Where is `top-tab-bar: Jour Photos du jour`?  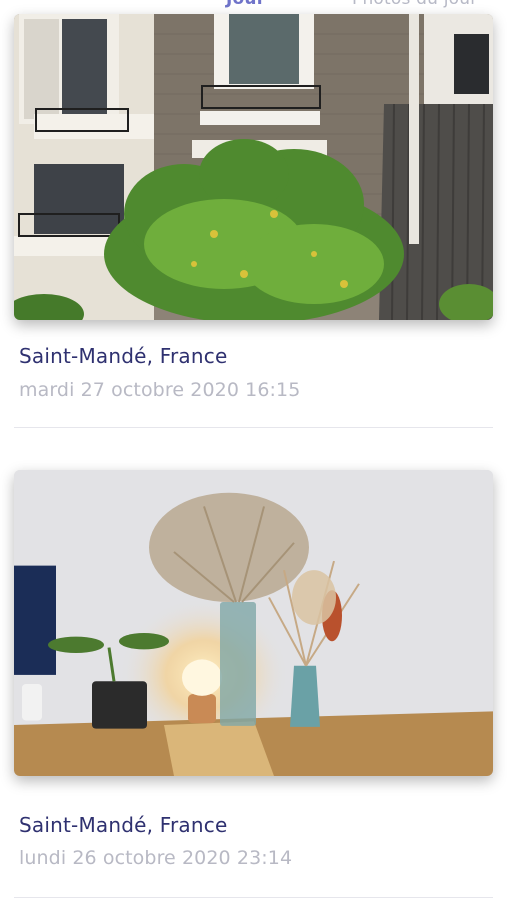
top-tab-bar: Jour Photos du jour is located at coordinates (253, 7).